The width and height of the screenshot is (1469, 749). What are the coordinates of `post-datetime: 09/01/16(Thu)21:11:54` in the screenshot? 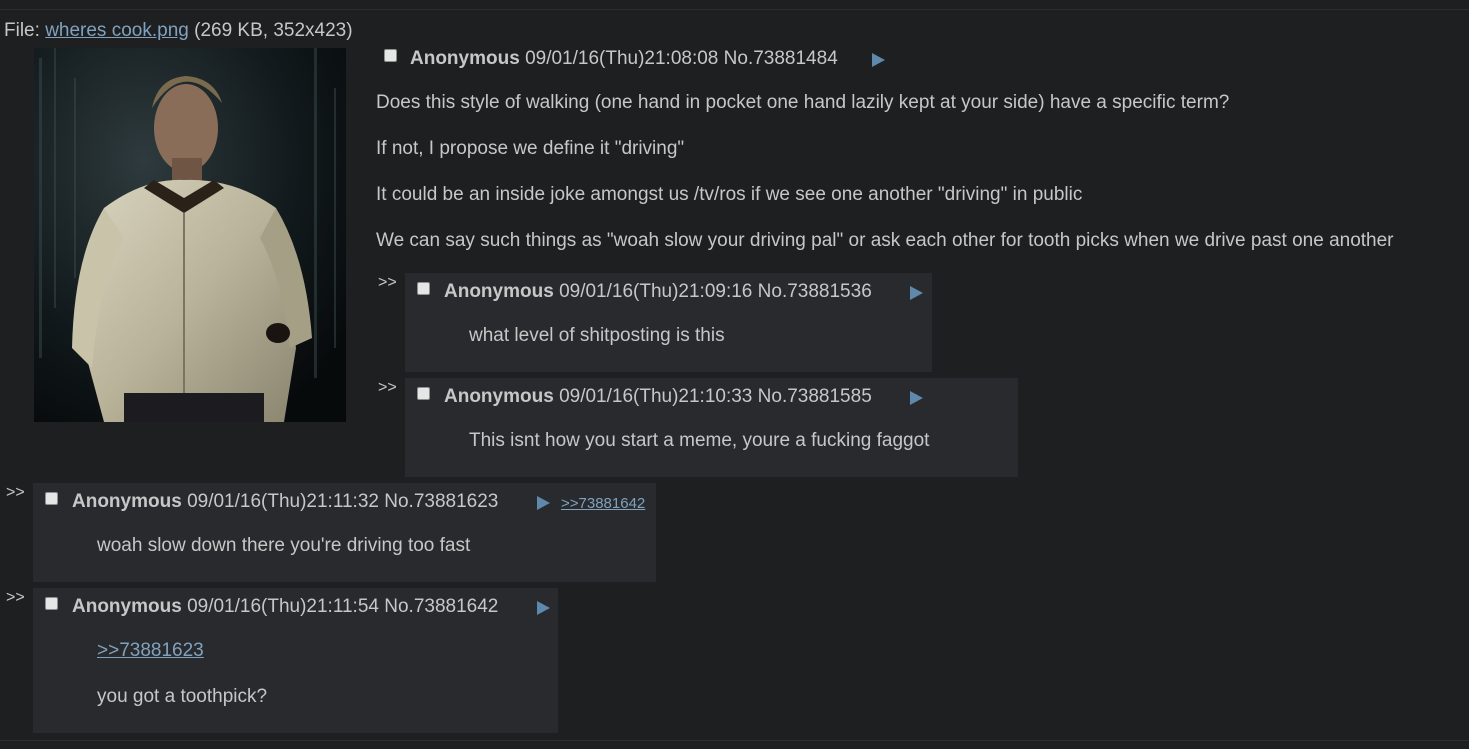 It's located at (283, 606).